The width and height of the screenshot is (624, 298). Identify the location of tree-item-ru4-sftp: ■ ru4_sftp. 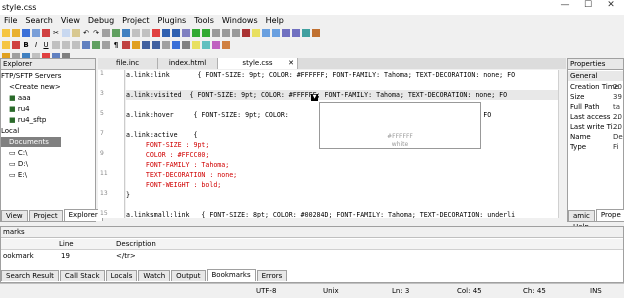
(48, 120).